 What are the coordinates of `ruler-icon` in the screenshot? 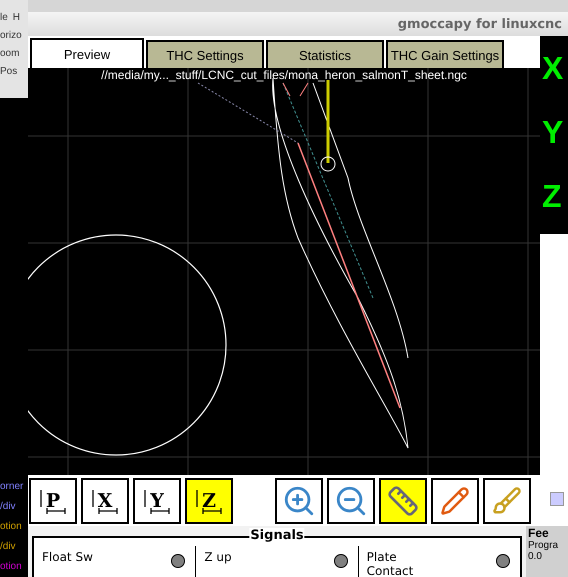 It's located at (403, 500).